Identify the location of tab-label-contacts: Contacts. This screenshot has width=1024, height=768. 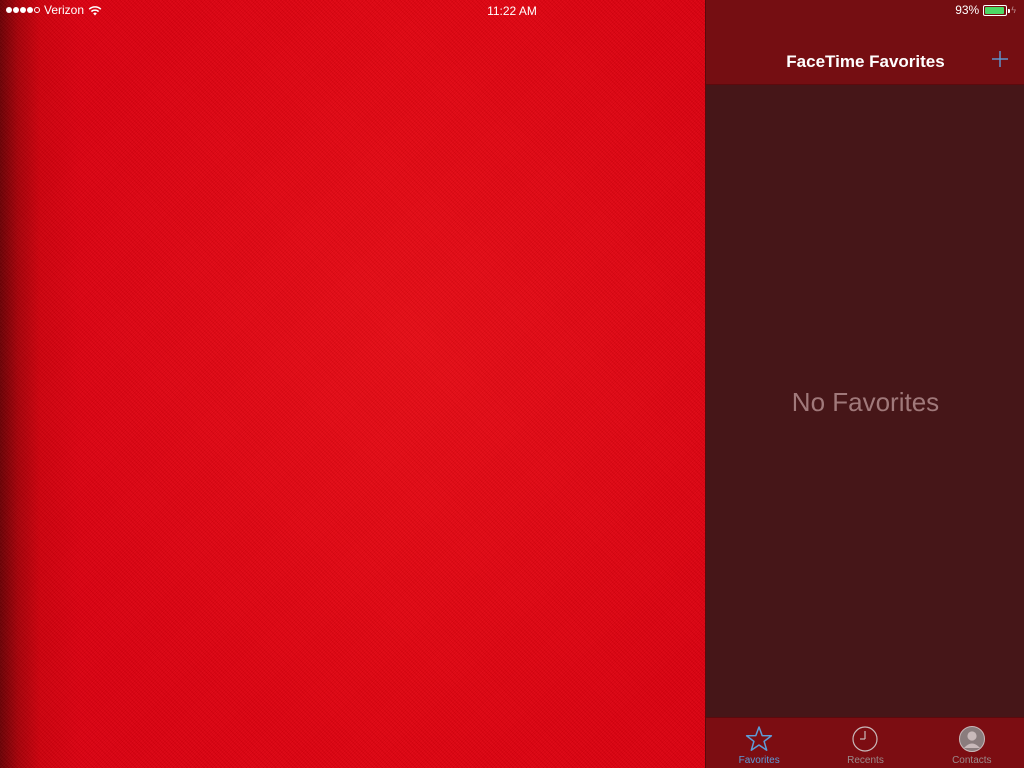
(972, 760).